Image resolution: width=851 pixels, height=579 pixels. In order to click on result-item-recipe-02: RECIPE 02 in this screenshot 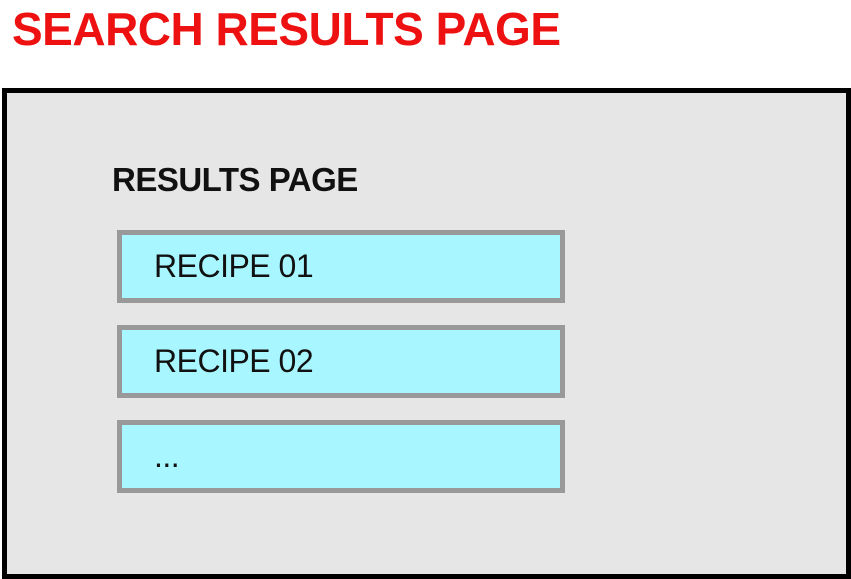, I will do `click(341, 361)`.